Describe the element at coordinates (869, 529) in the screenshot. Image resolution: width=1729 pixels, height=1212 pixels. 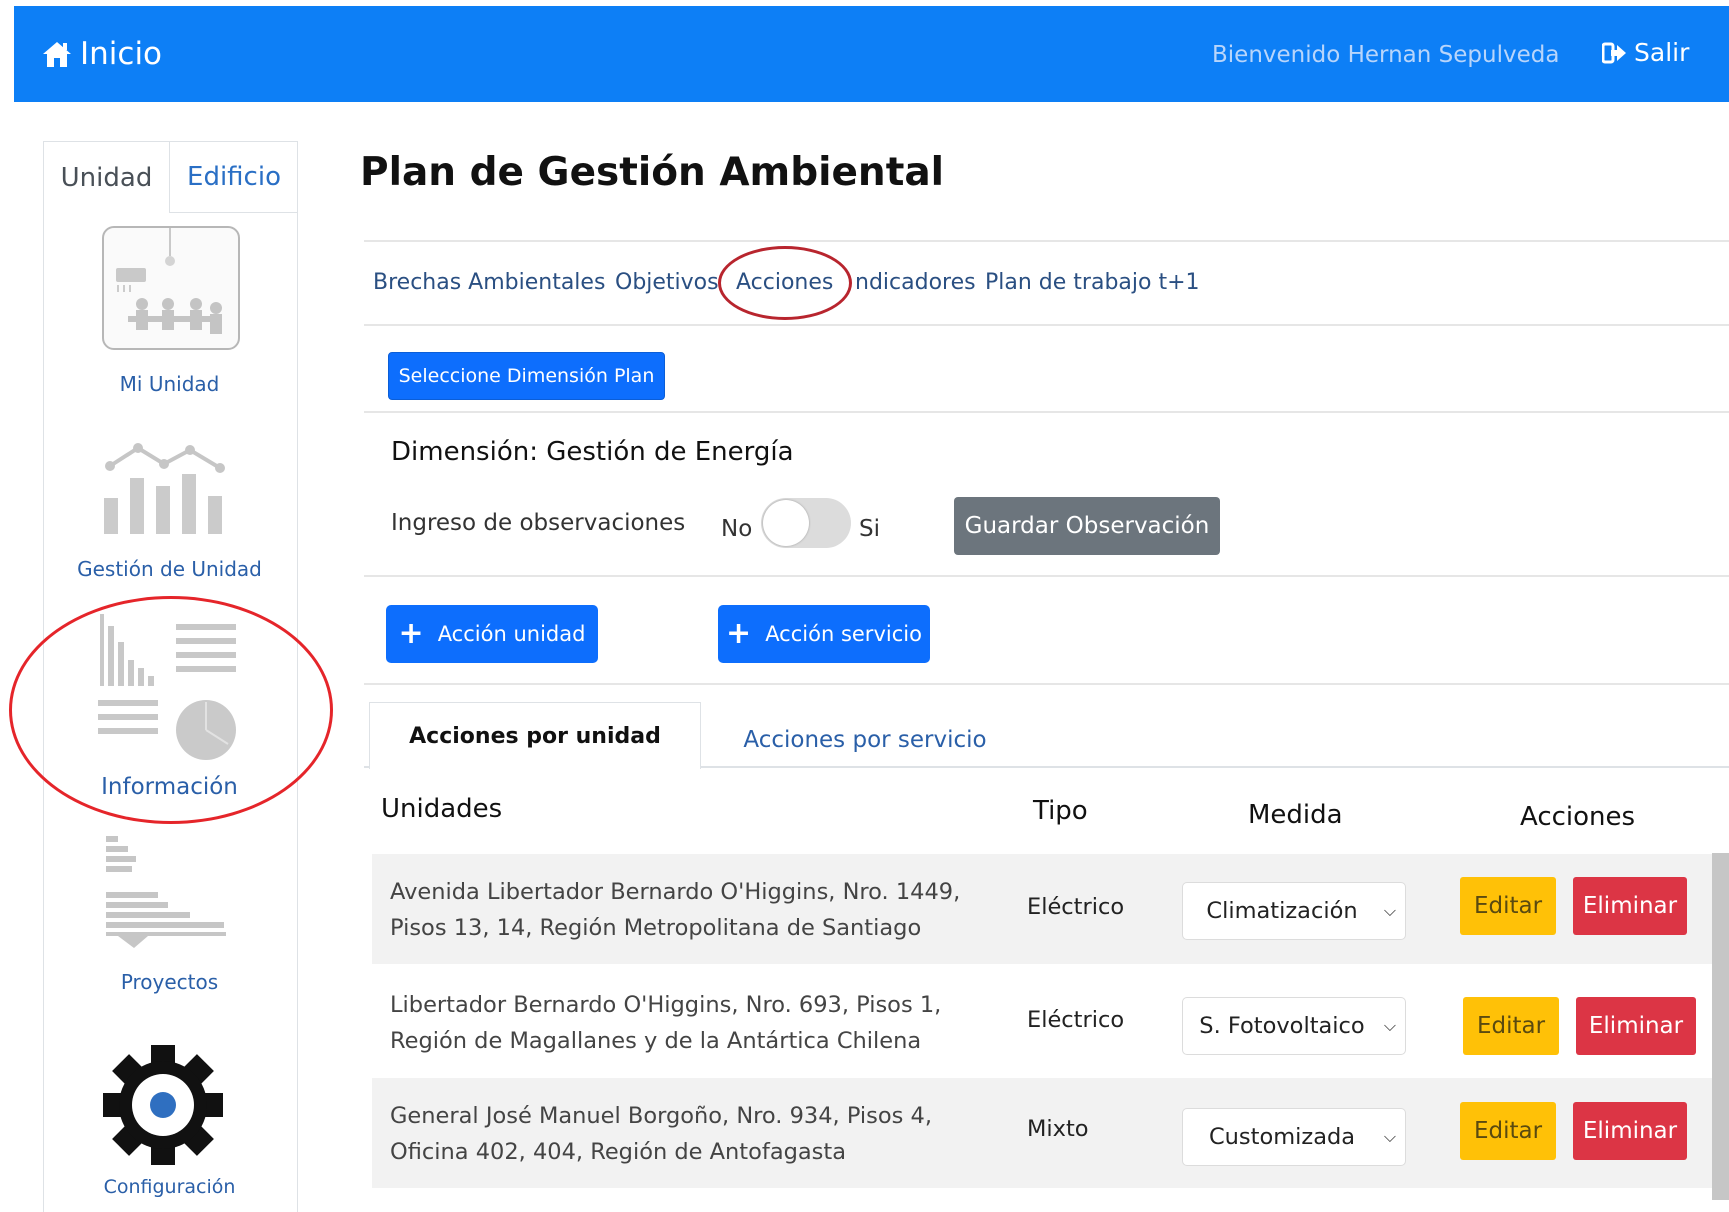
I see `toggle-si-label: Si` at that location.